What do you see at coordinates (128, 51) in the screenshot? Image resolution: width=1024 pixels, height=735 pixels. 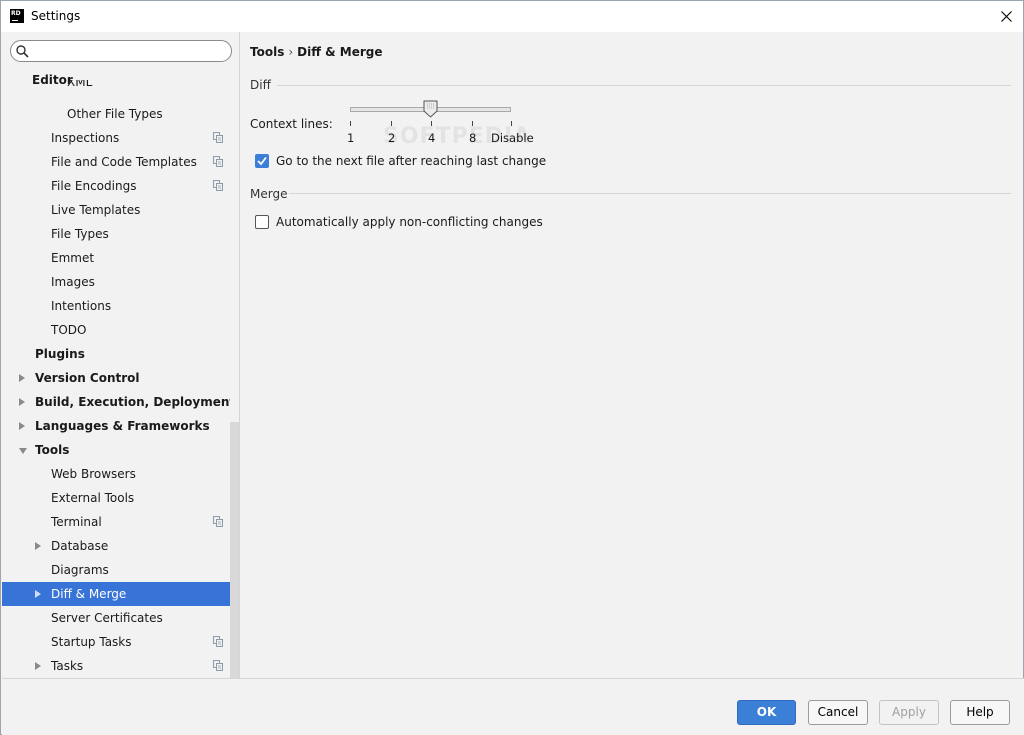 I see `search-input` at bounding box center [128, 51].